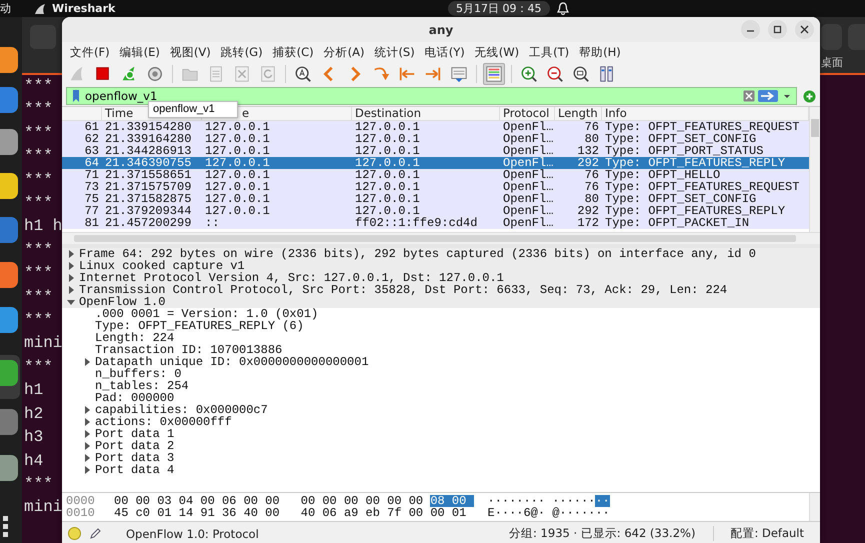 The height and width of the screenshot is (543, 865). I want to click on hex-byte: a9, so click(355, 513).